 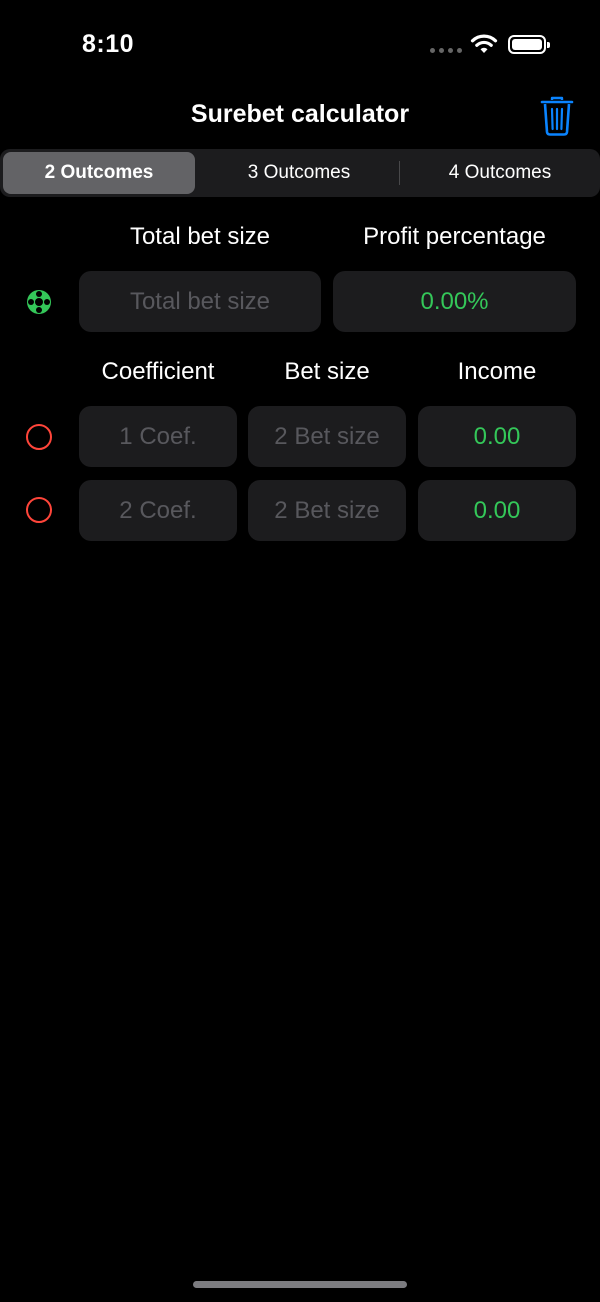 I want to click on outcome-1-income-value: 0.00, so click(x=497, y=436).